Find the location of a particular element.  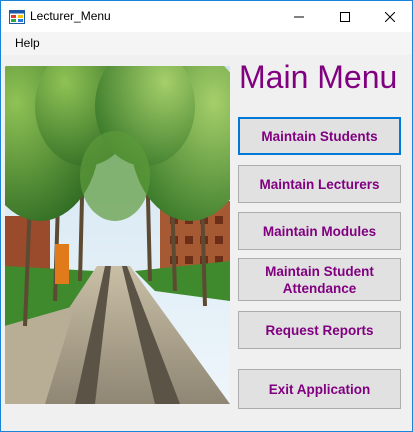

title-bar: Lecturer_Menu is located at coordinates (206, 16).